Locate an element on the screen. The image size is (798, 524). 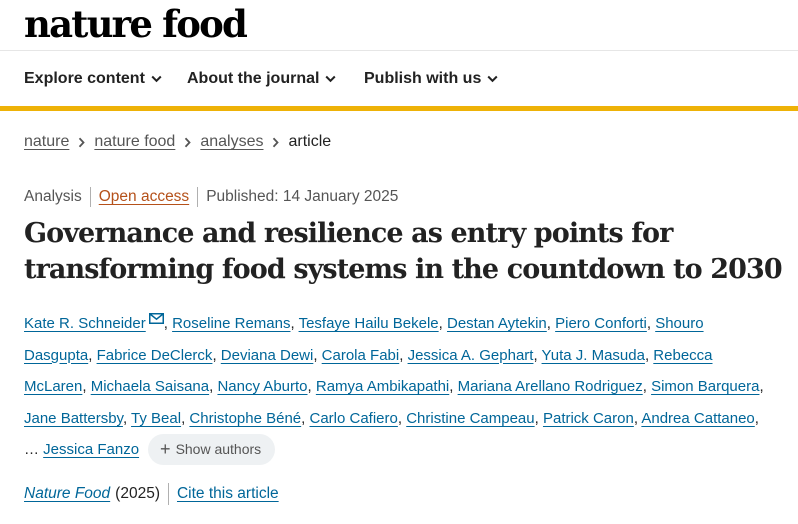
author-link: Carola Fabi is located at coordinates (361, 355).